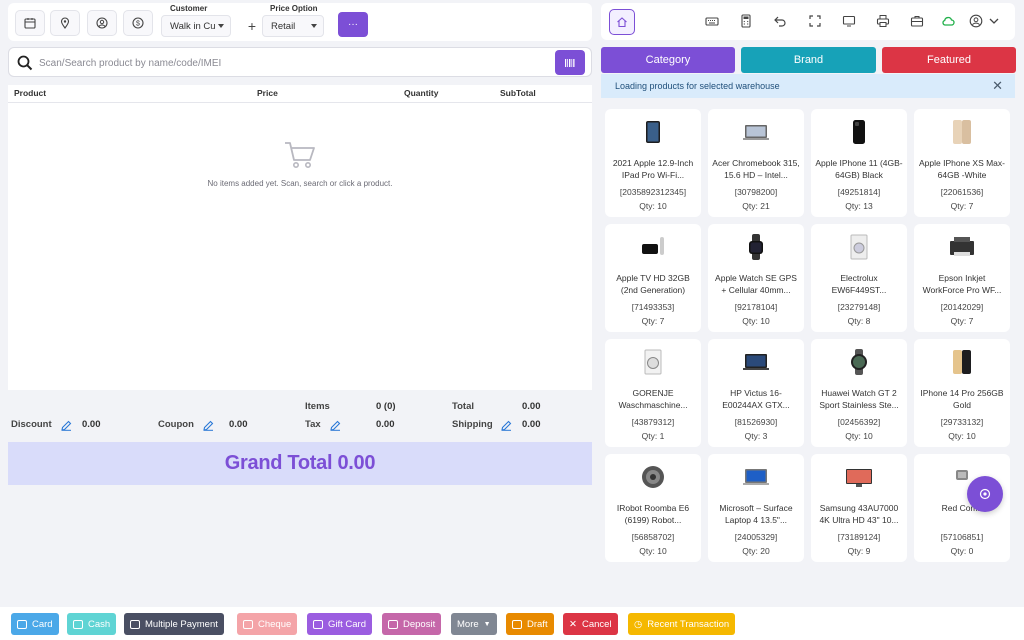 The image size is (1024, 640). I want to click on undo-button, so click(780, 21).